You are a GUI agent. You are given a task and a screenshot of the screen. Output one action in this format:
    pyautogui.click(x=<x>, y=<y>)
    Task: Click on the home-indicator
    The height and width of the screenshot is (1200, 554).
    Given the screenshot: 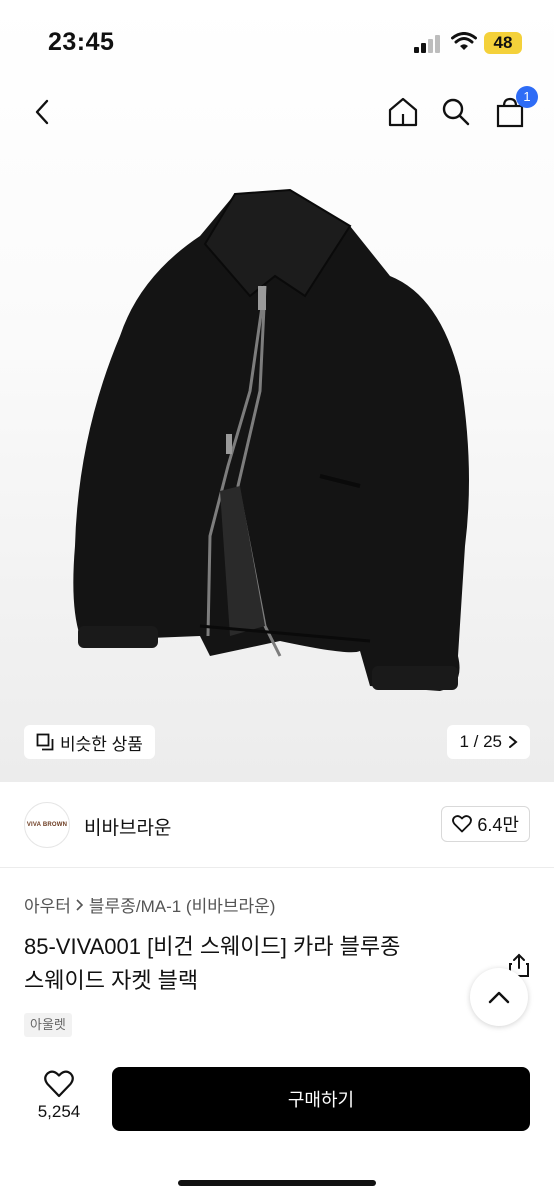 What is the action you would take?
    pyautogui.click(x=277, y=1183)
    